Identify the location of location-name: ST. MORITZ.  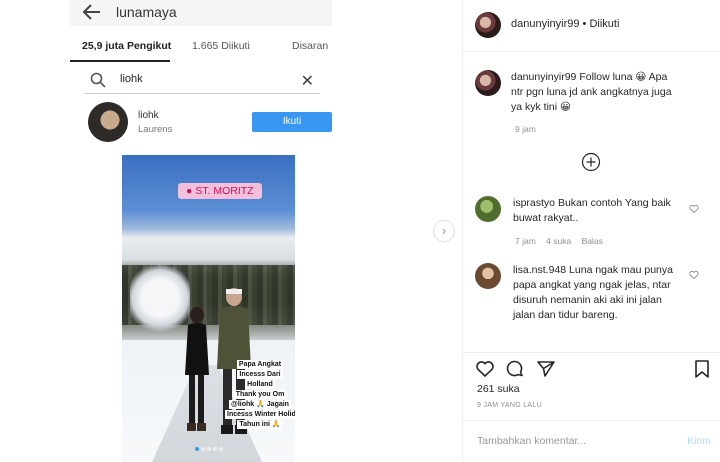
(224, 191).